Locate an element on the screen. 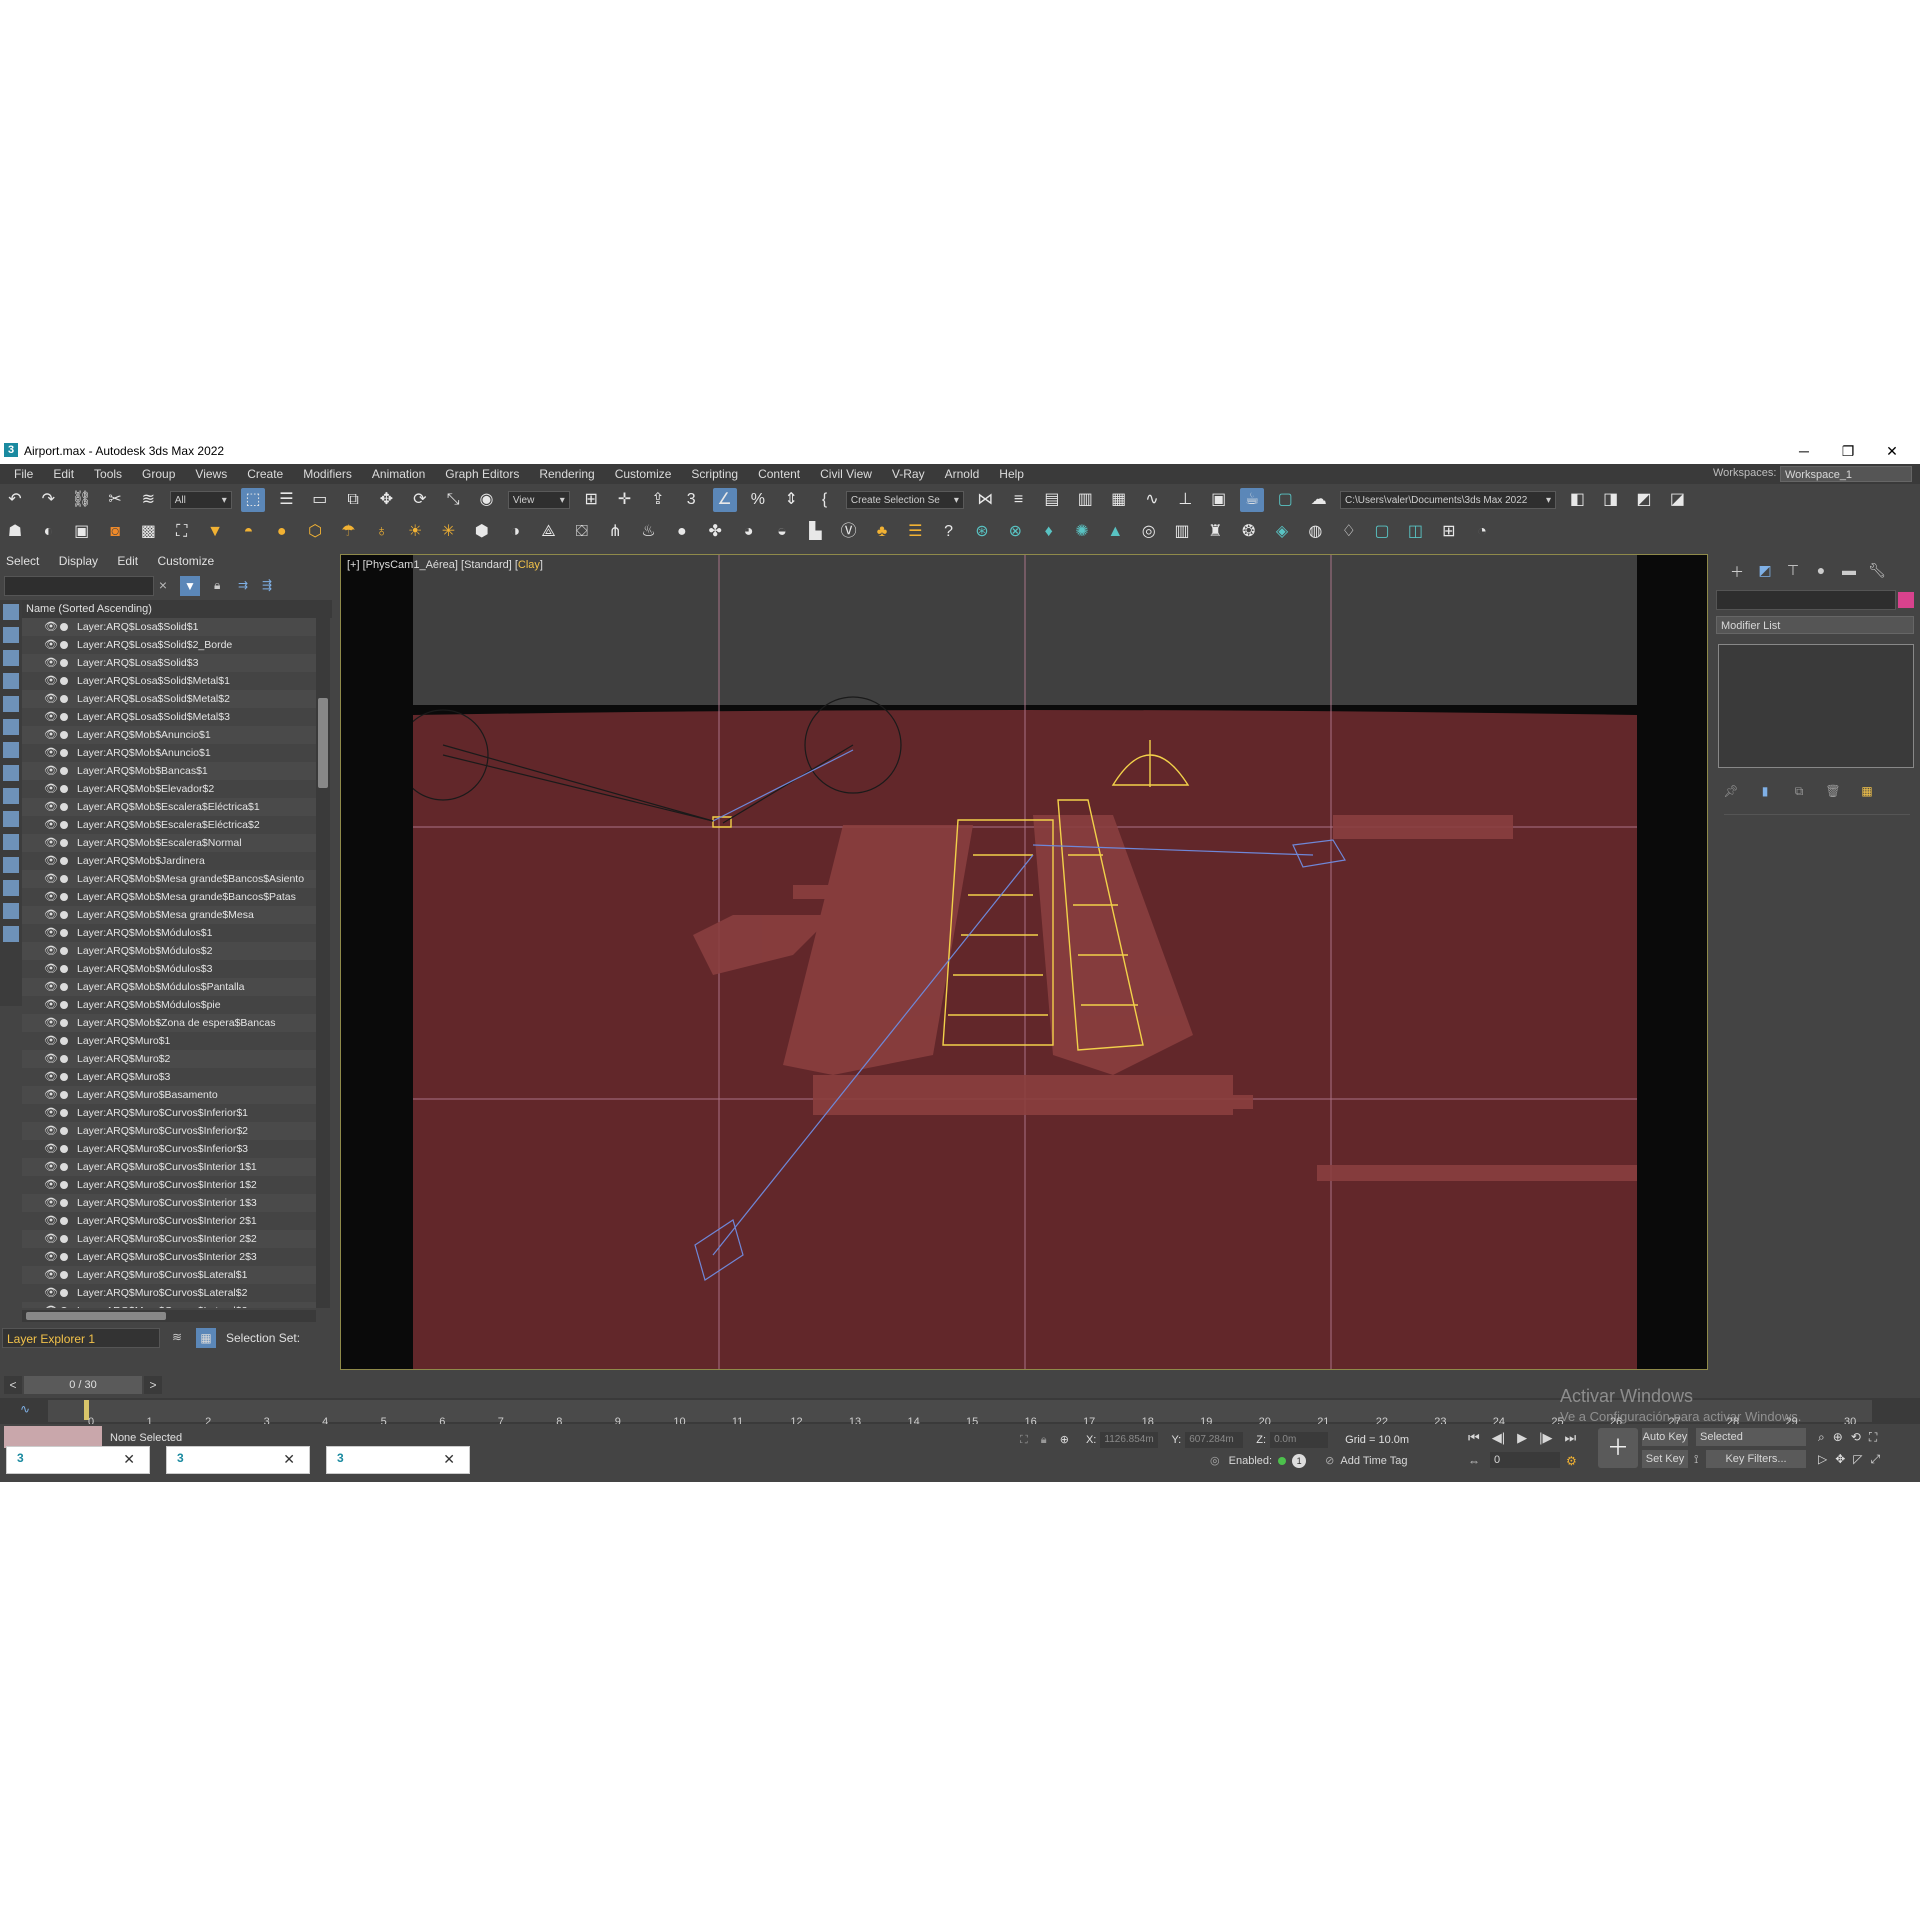 The width and height of the screenshot is (1920, 1920). layer-row: 👁︎ Layer:ARQ$Losa$Solid$Metal$3 is located at coordinates (169, 717).